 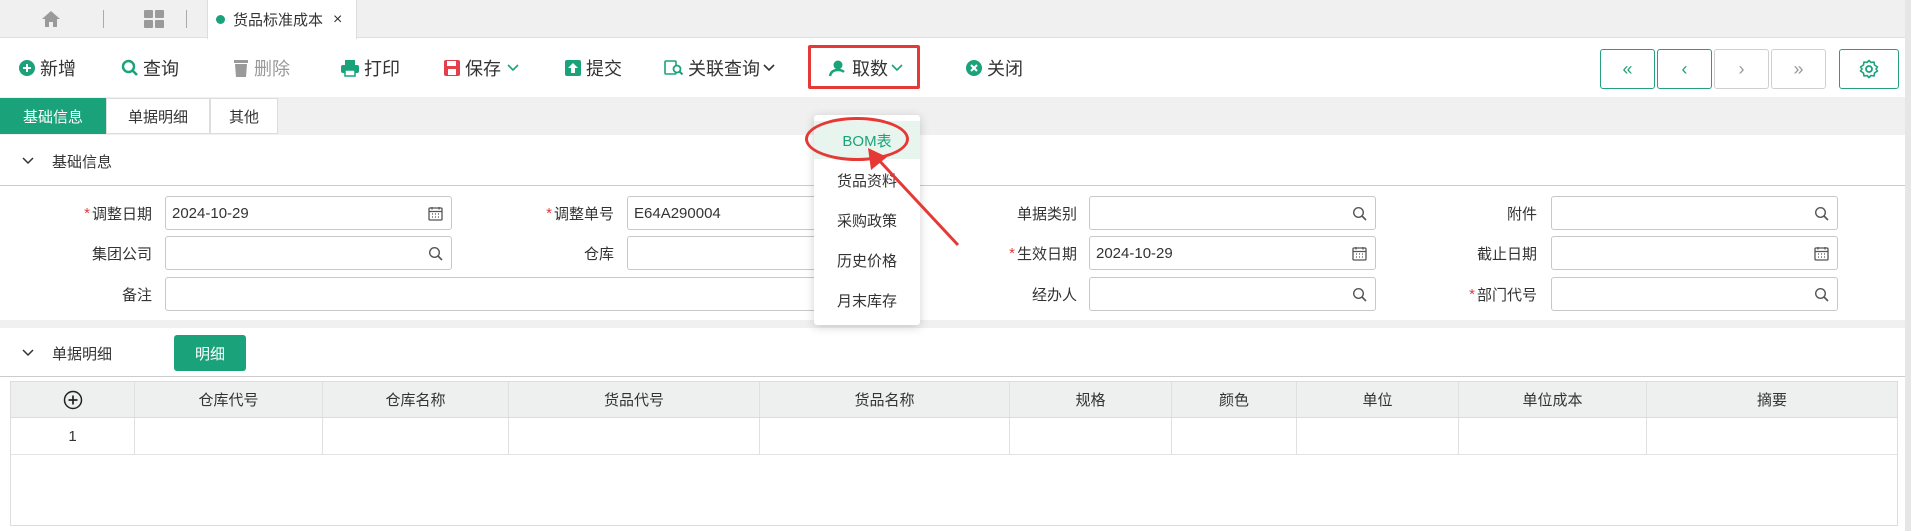 What do you see at coordinates (1232, 294) in the screenshot?
I see `handler-field` at bounding box center [1232, 294].